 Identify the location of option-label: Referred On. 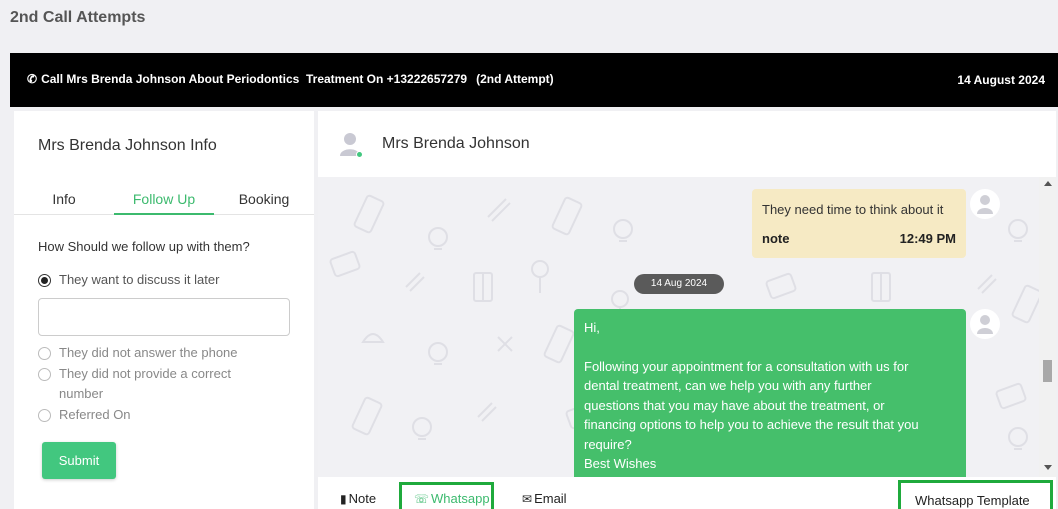
(95, 414).